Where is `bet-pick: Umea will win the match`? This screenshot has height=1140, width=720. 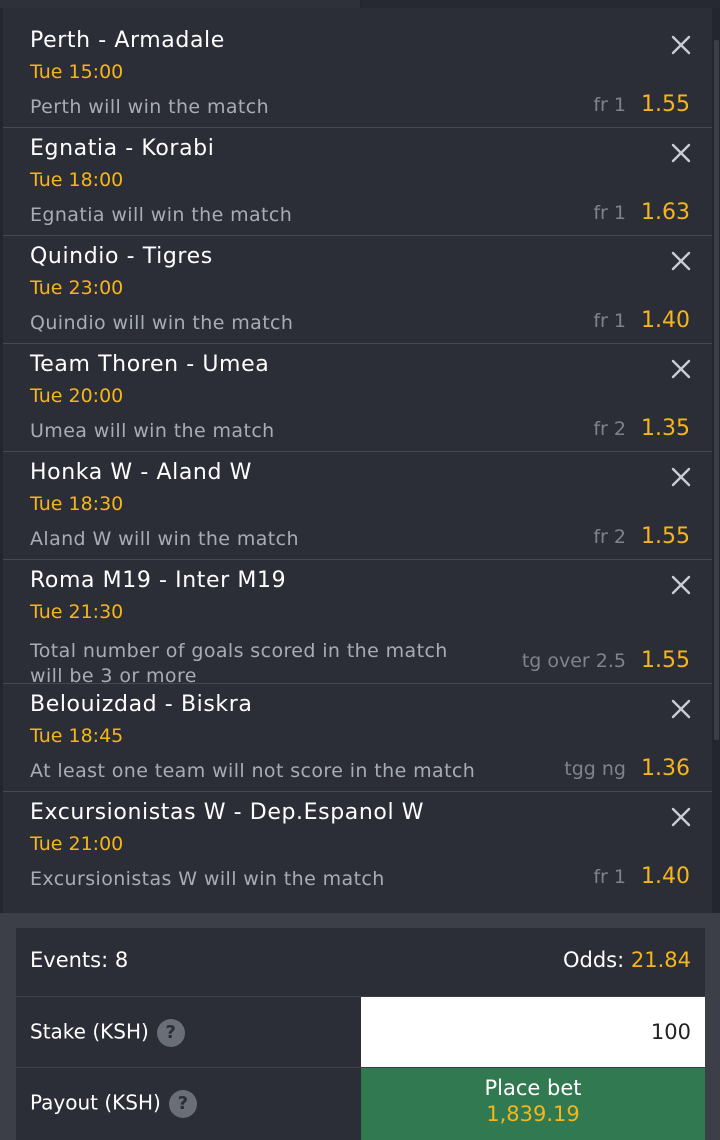 bet-pick: Umea will win the match is located at coordinates (152, 431).